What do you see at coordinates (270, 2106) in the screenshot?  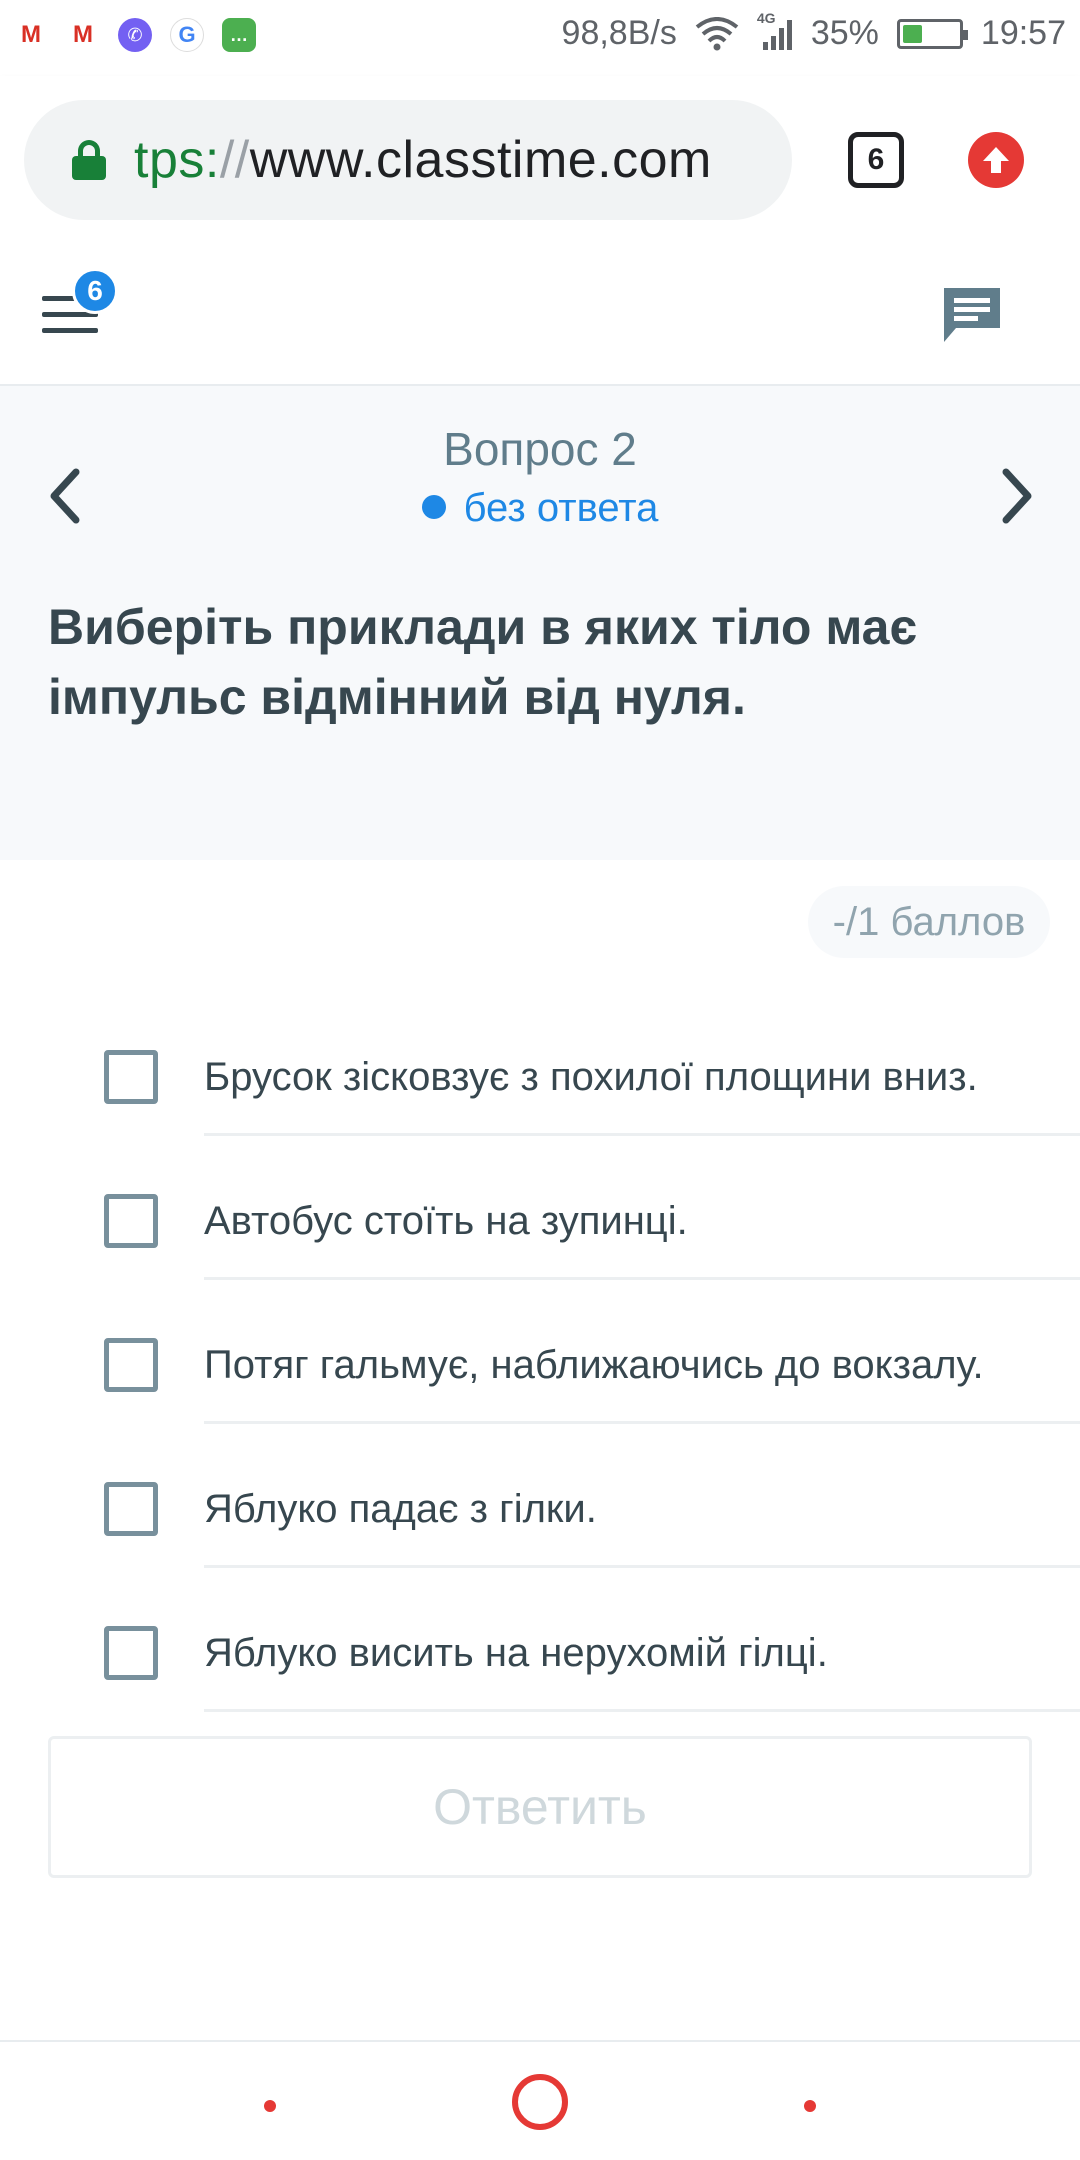 I see `back-button` at bounding box center [270, 2106].